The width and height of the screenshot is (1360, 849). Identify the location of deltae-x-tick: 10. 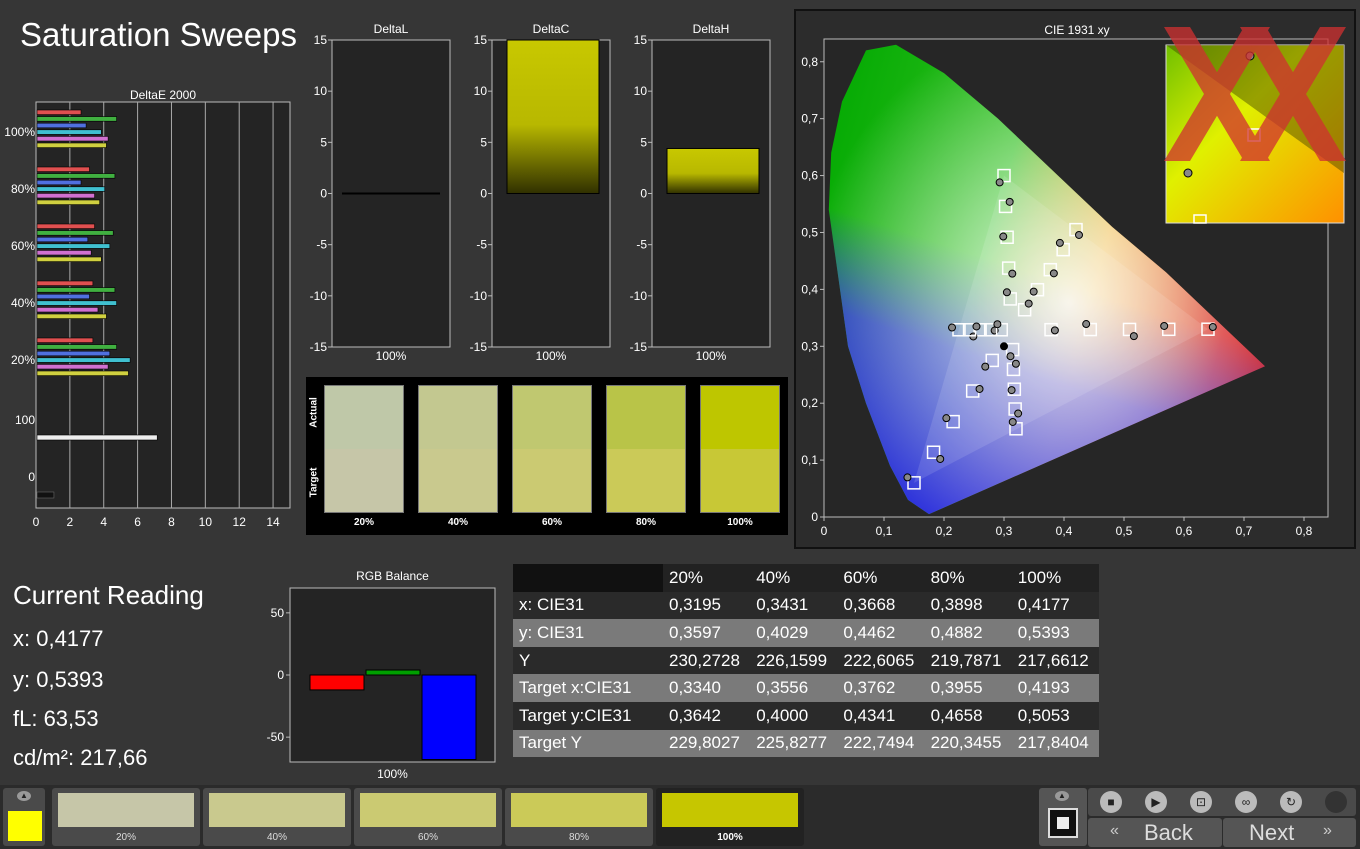
(206, 522).